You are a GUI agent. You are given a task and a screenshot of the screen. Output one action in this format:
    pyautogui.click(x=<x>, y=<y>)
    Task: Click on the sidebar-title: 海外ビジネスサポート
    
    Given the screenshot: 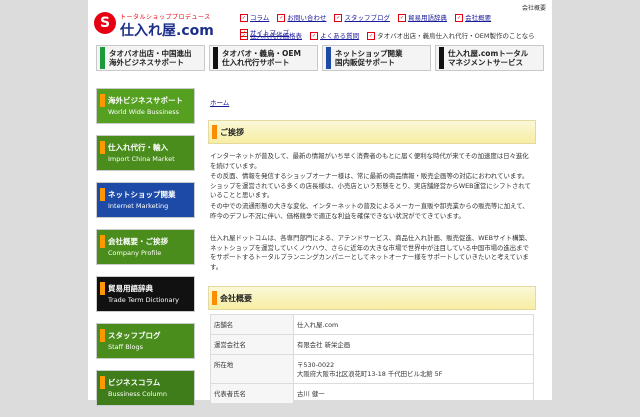 What is the action you would take?
    pyautogui.click(x=145, y=100)
    